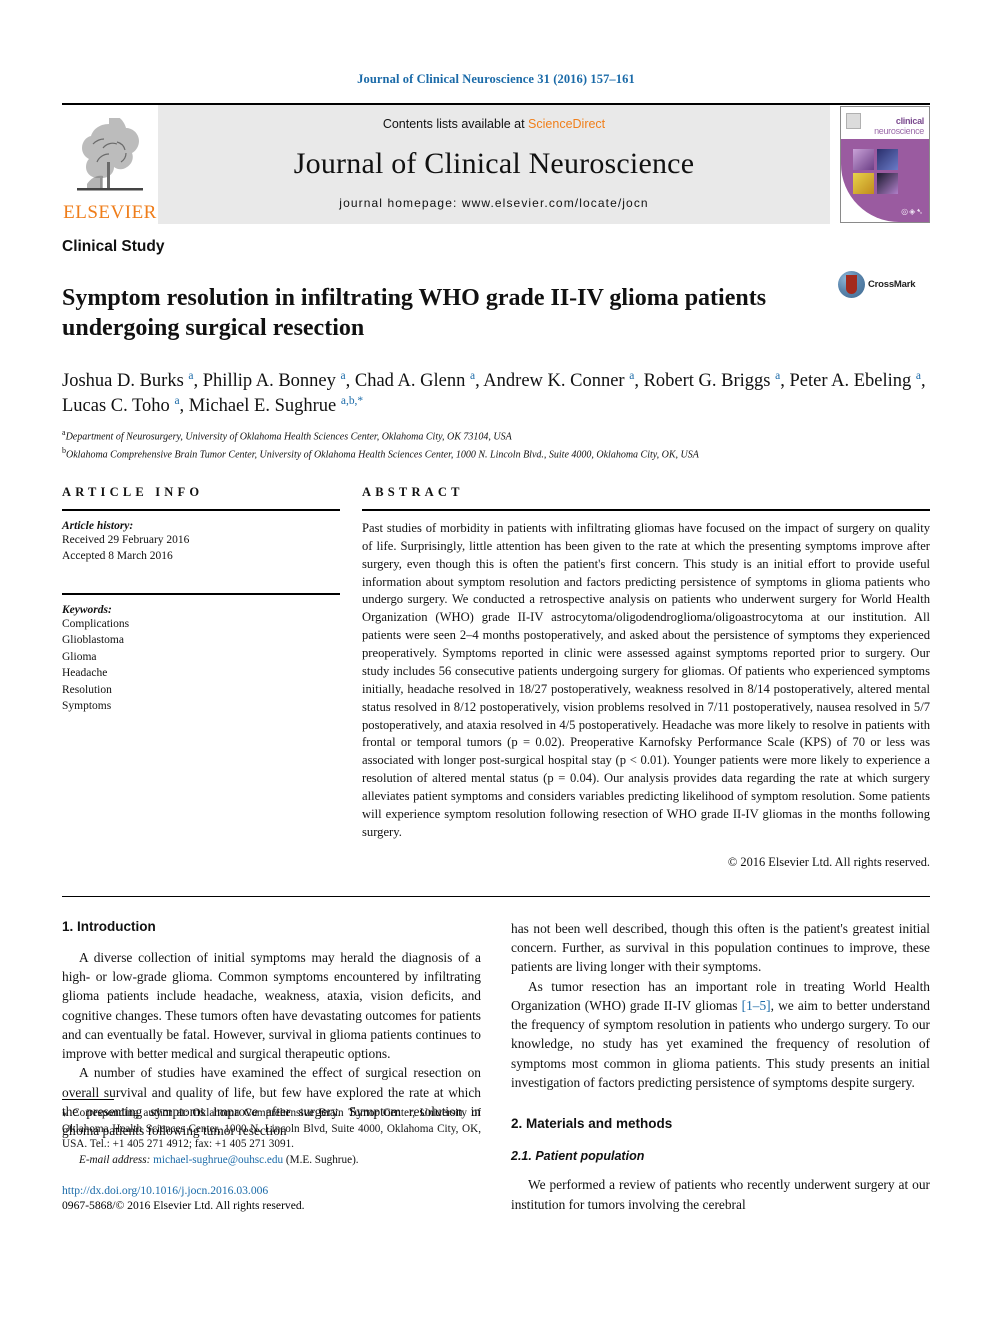  I want to click on citation-link-1-5: [1–5], so click(756, 1005).